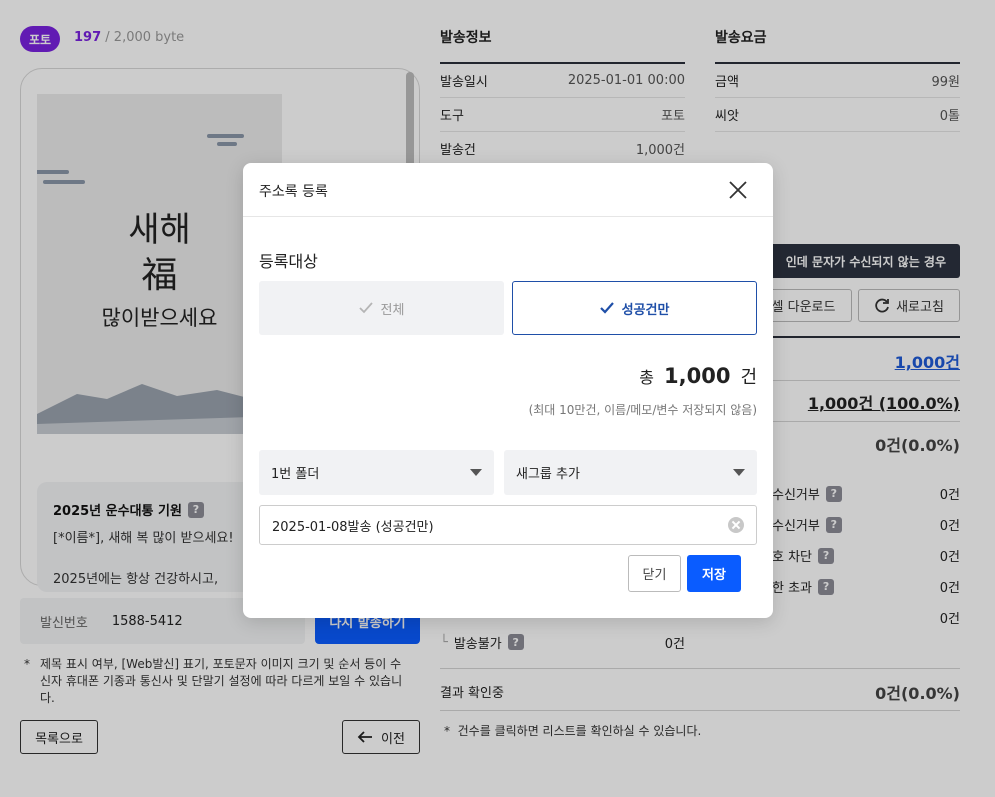 The width and height of the screenshot is (995, 797). Describe the element at coordinates (353, 527) in the screenshot. I see `group-name-value: 2025-01-08발송 (성공건만)` at that location.